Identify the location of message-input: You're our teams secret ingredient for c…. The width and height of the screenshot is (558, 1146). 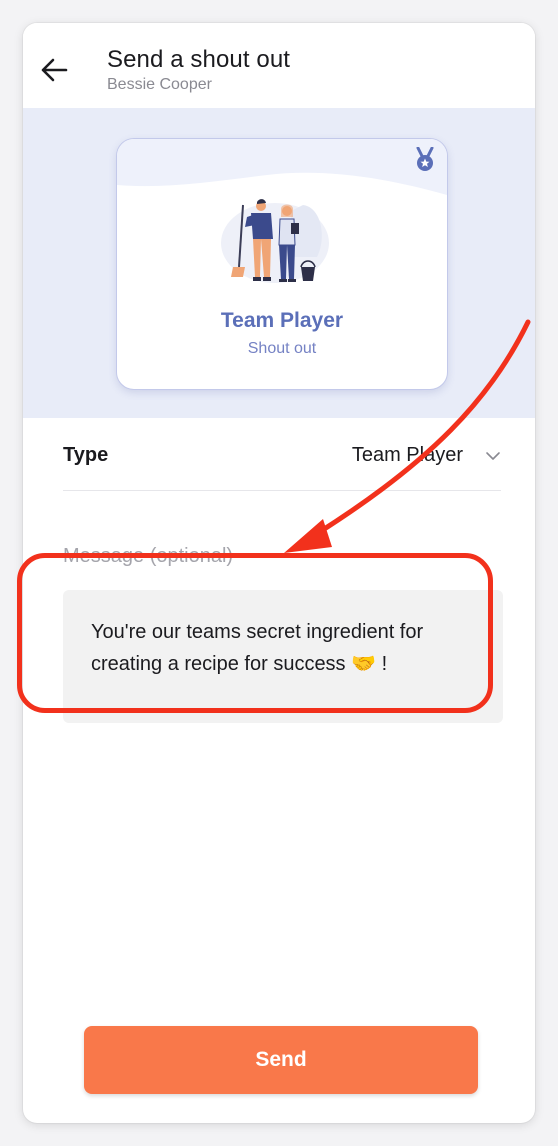
(283, 656).